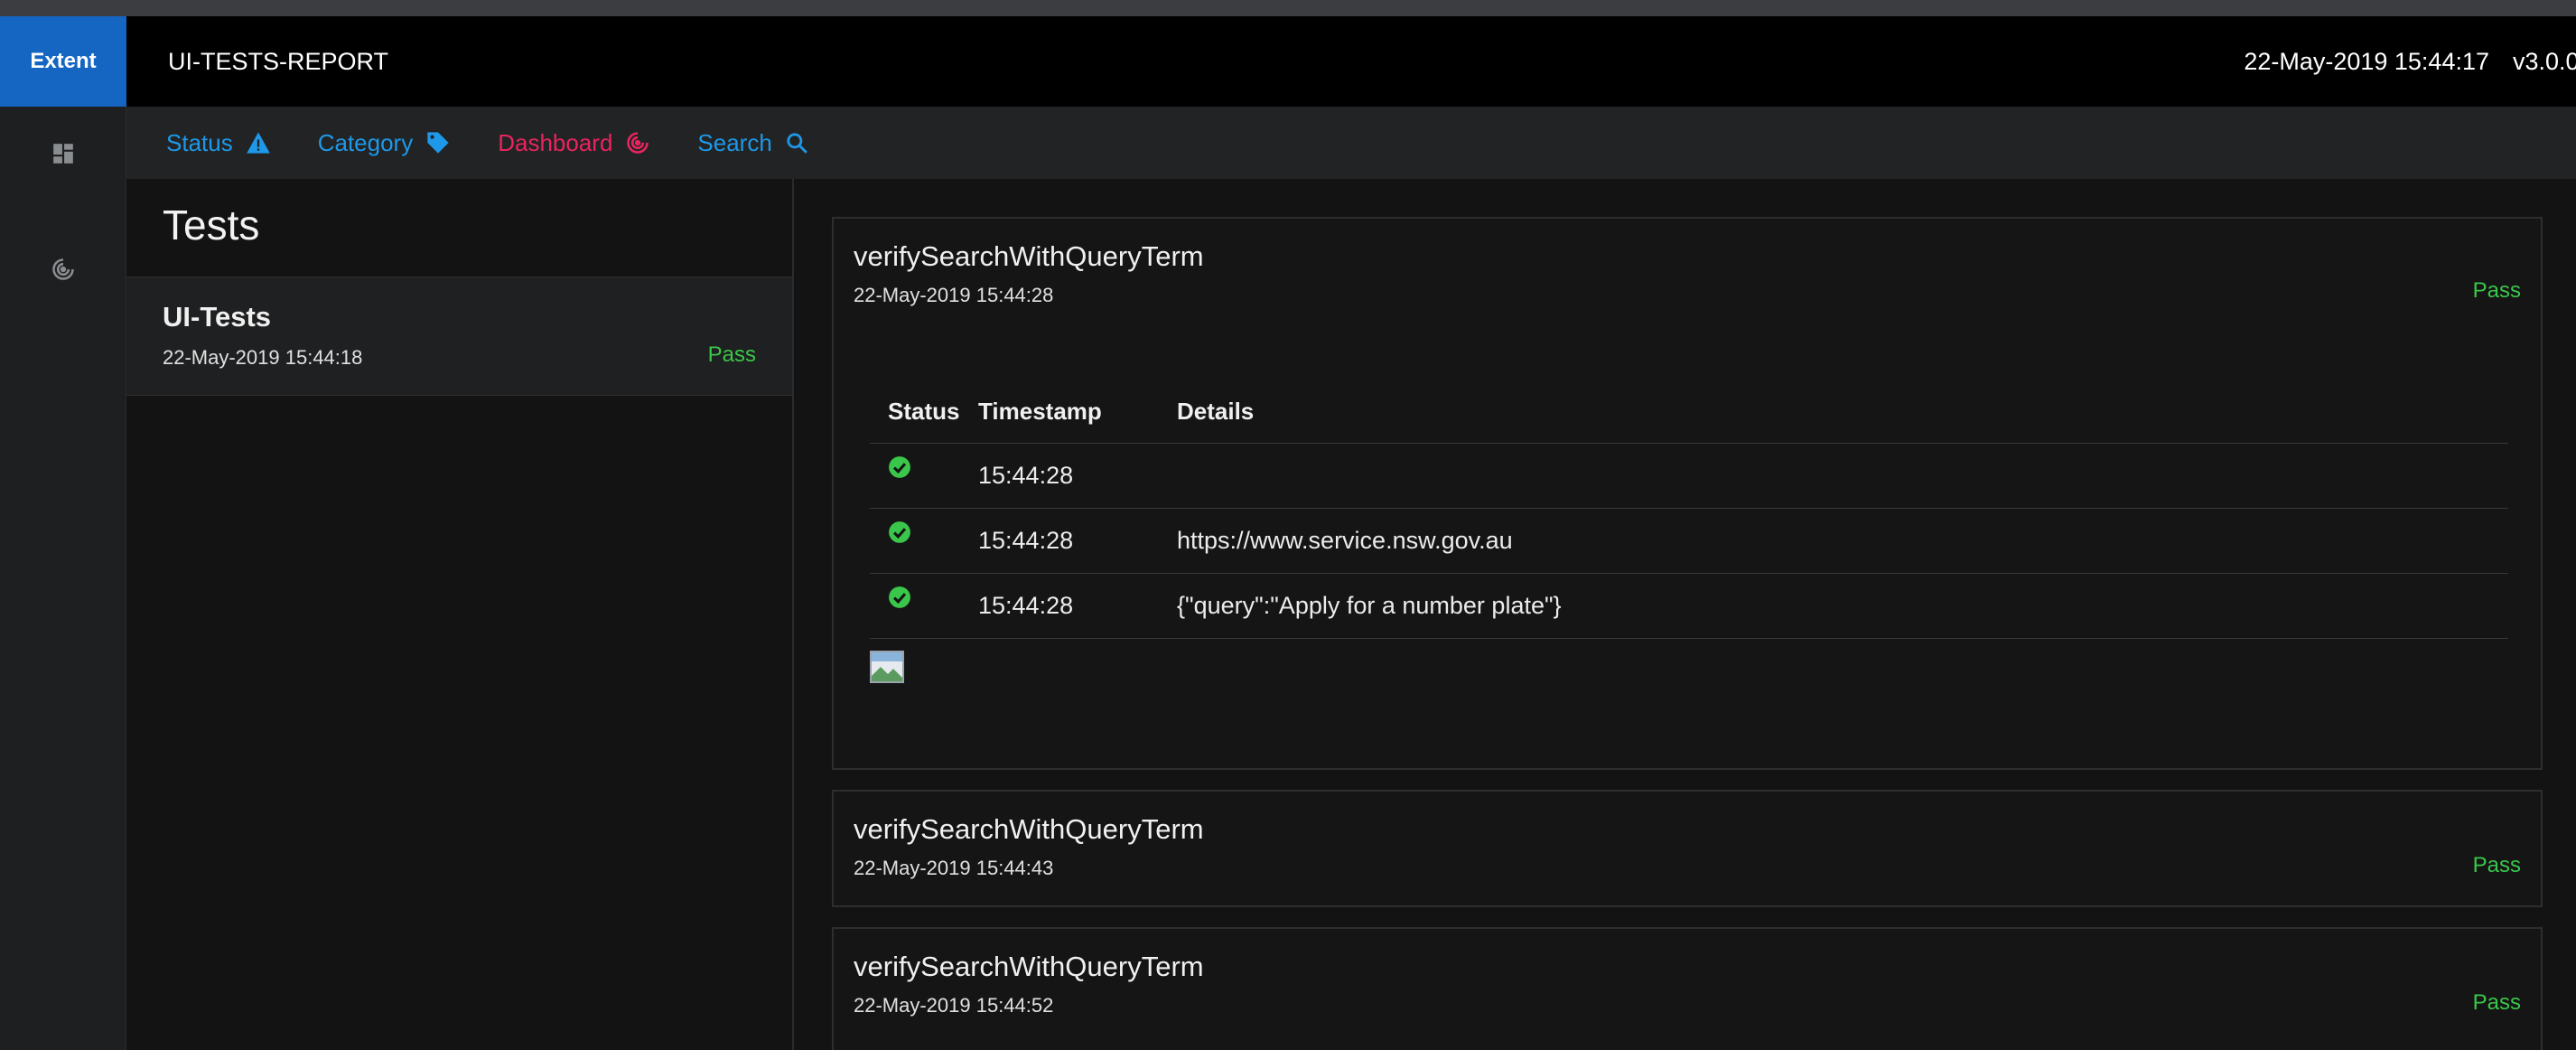  Describe the element at coordinates (217, 317) in the screenshot. I see `test-name: UI-Tests` at that location.